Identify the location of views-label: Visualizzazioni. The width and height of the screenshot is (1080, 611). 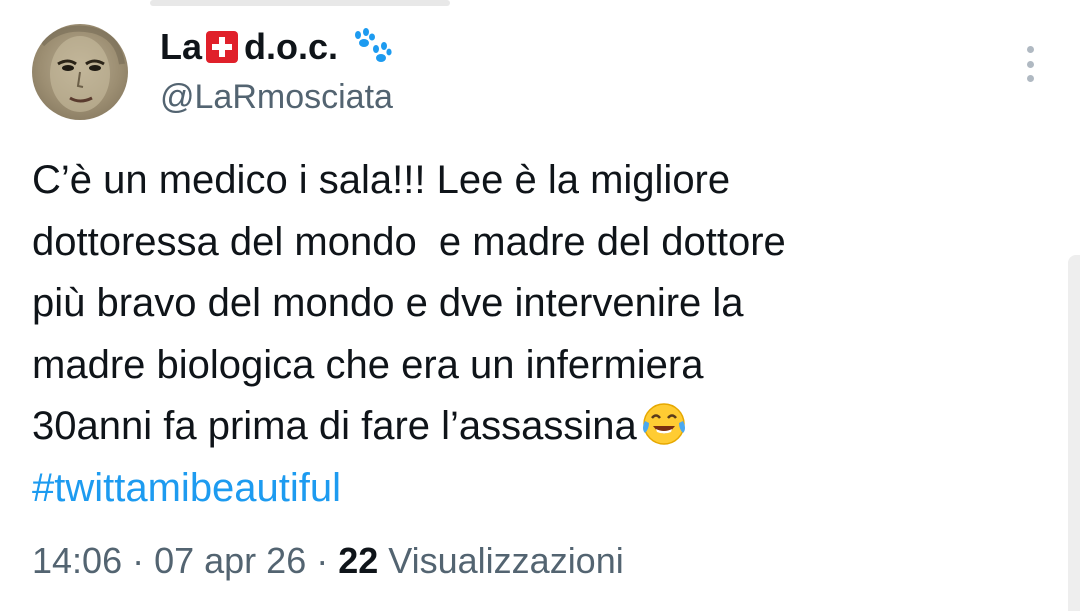
(500, 560).